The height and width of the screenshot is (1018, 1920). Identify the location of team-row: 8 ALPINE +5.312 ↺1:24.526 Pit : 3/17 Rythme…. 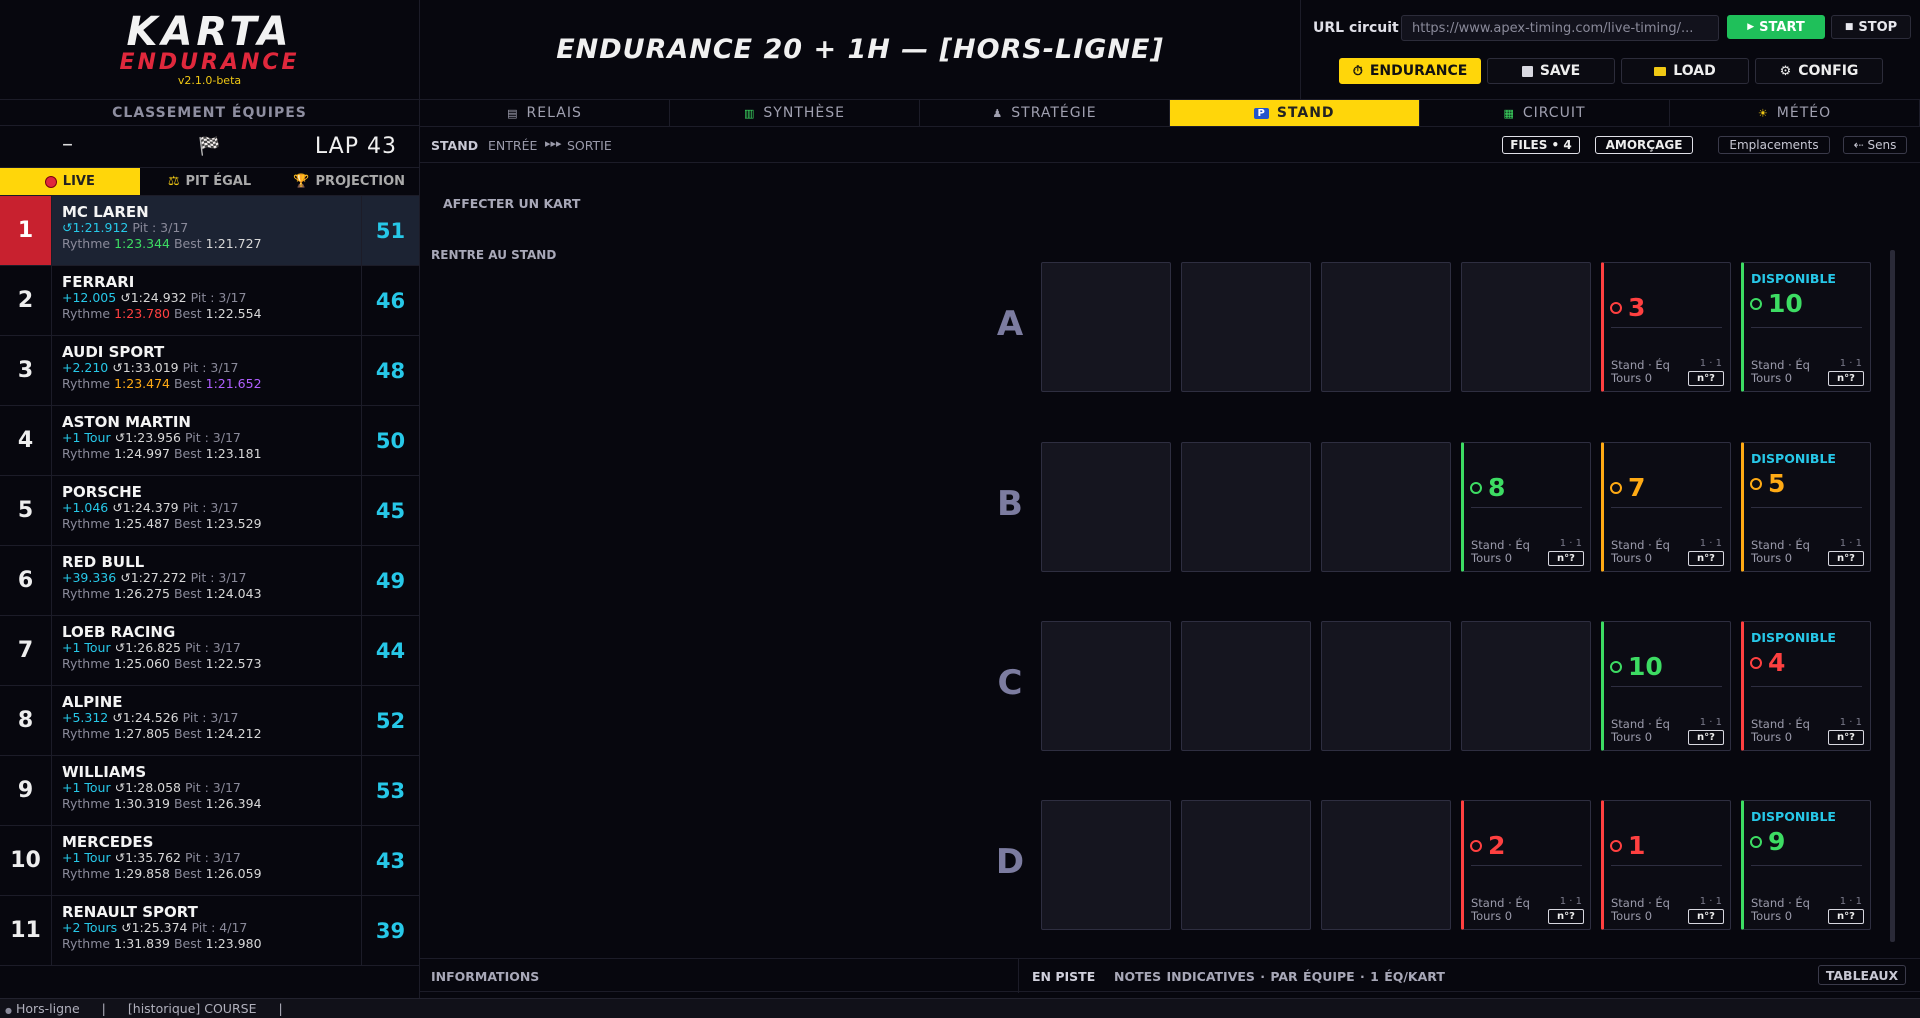
(209, 721).